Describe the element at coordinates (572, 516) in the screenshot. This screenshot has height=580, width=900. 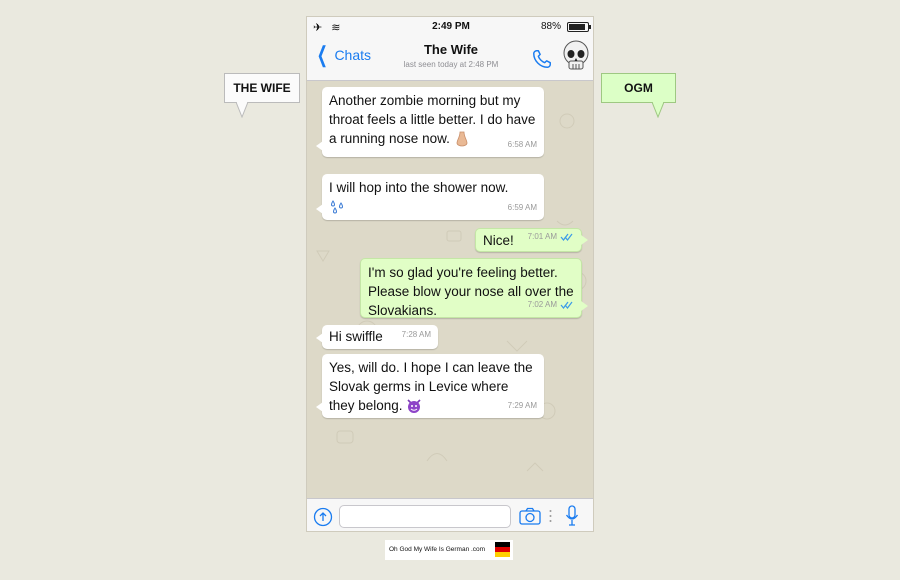
I see `microphone-icon` at that location.